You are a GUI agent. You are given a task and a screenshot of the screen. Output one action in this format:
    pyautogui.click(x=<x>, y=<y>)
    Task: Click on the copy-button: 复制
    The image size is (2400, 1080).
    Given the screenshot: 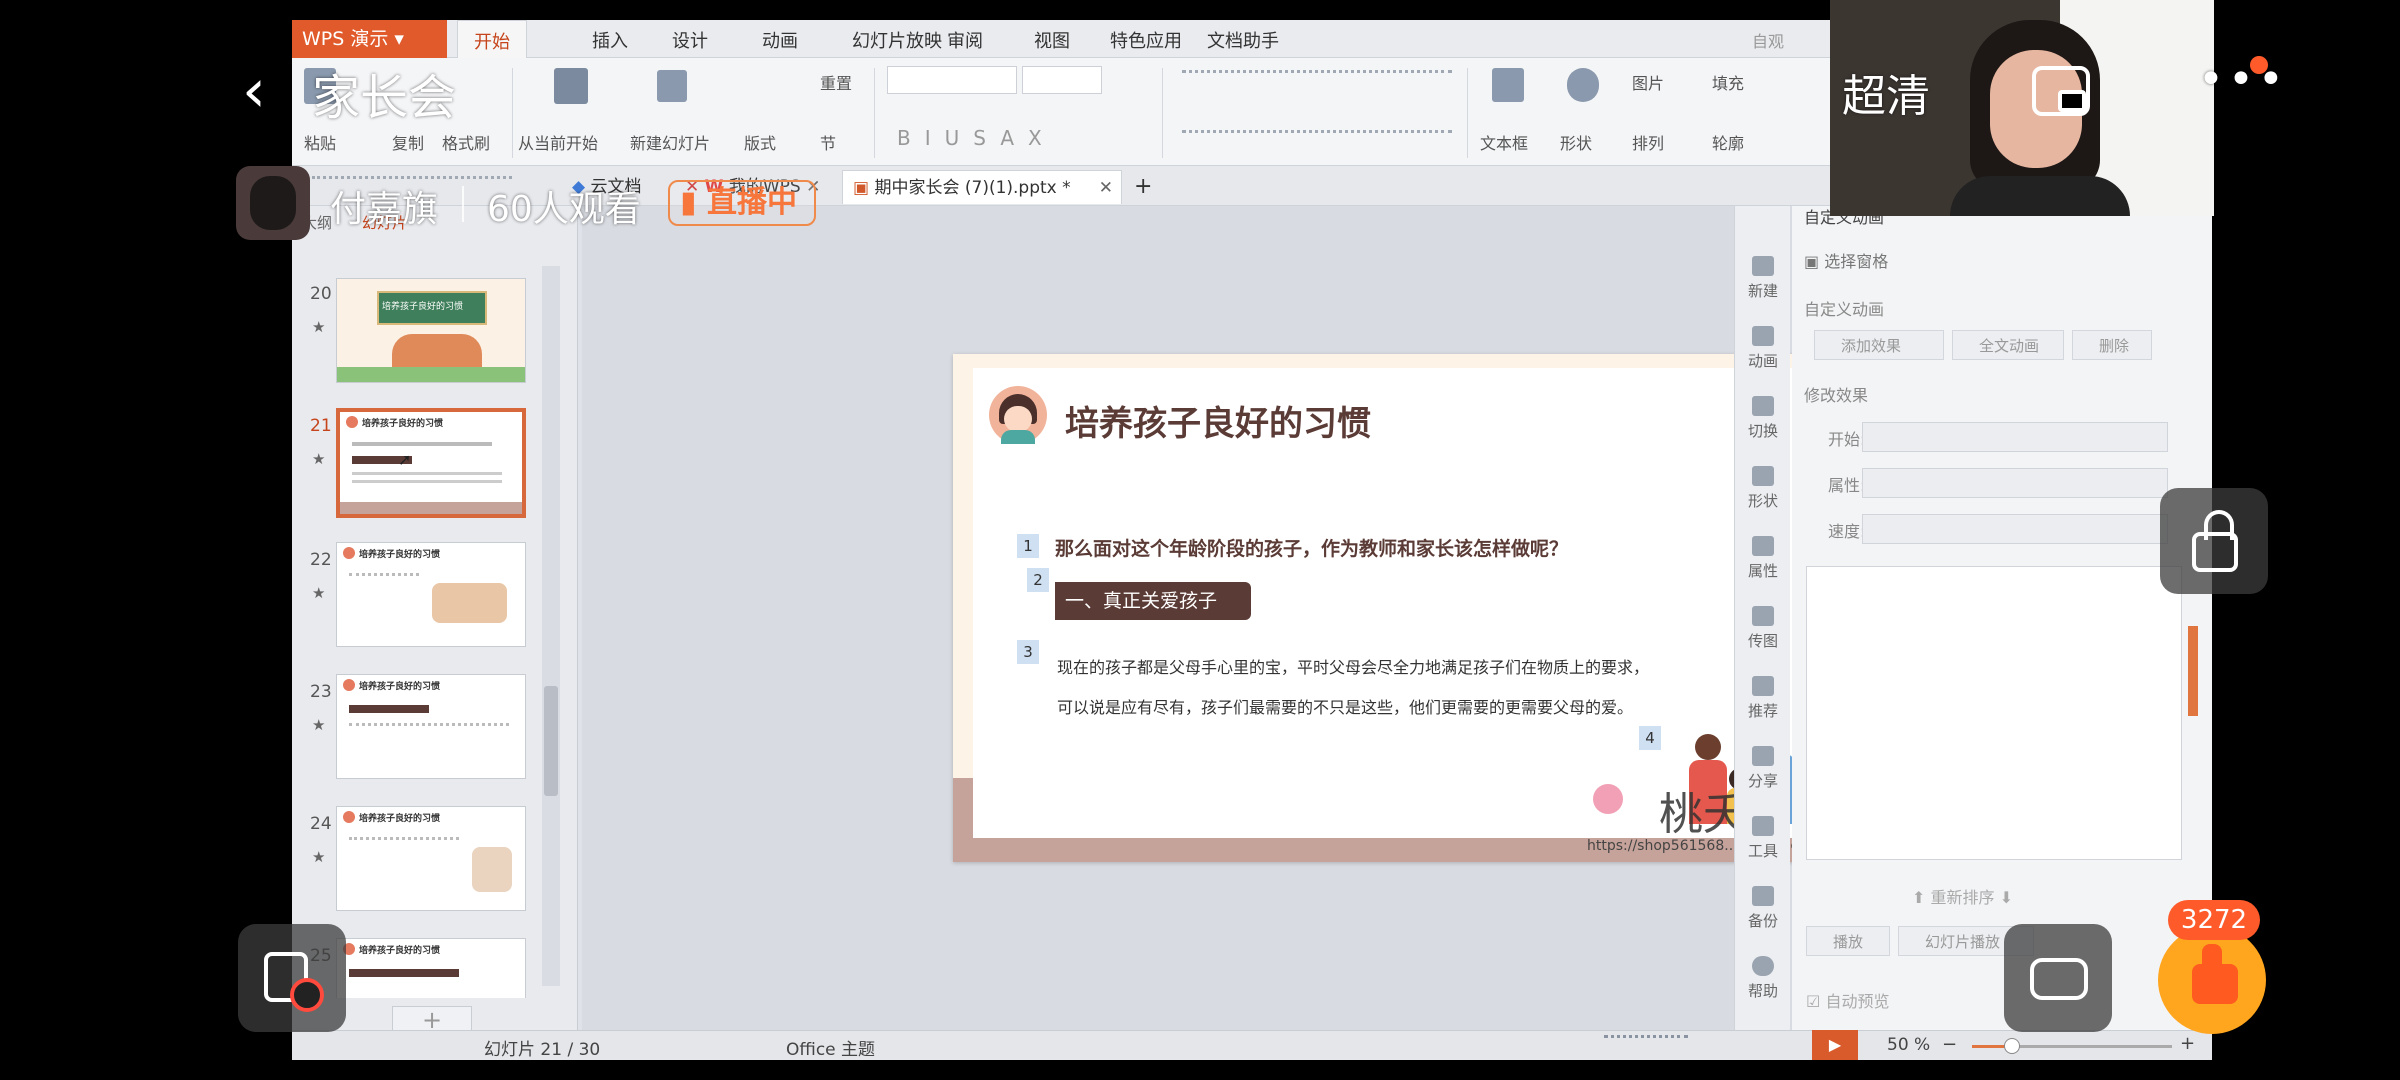 What is the action you would take?
    pyautogui.click(x=408, y=142)
    